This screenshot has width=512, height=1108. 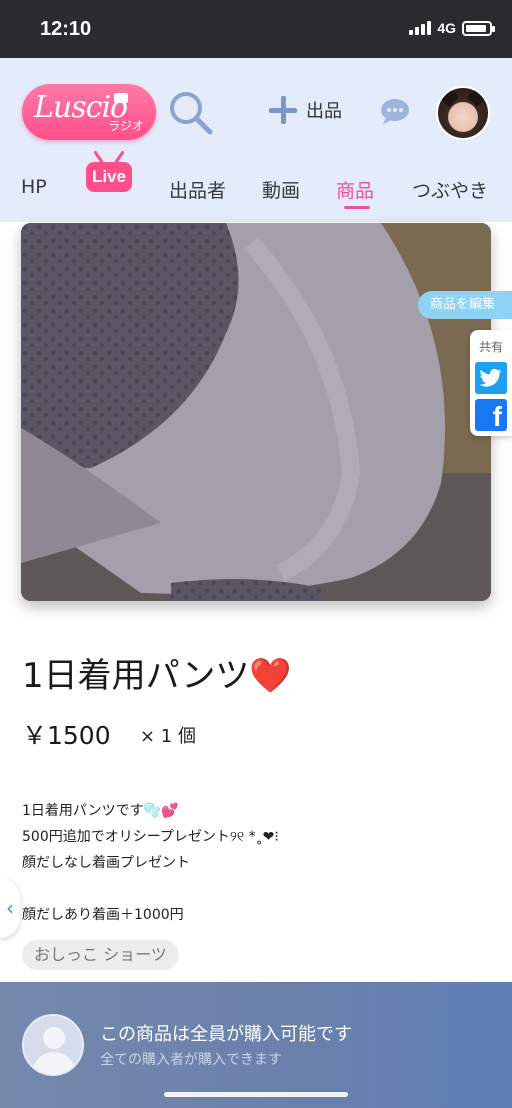 What do you see at coordinates (109, 177) in the screenshot?
I see `live-badge: Live` at bounding box center [109, 177].